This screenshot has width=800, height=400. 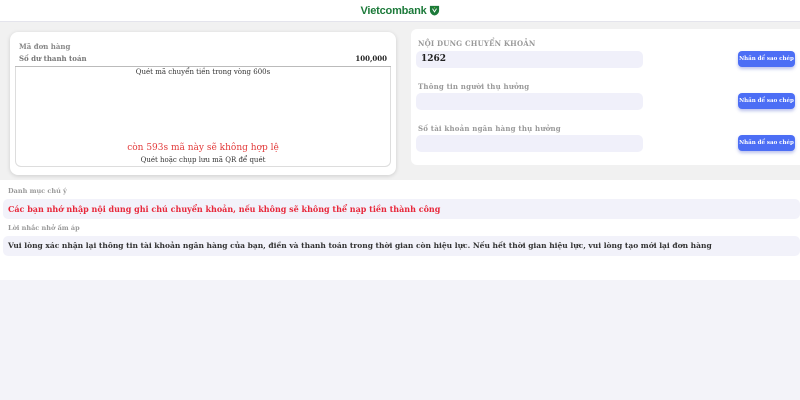 What do you see at coordinates (766, 59) in the screenshot?
I see `copy-content-button: Nhấn để sao chép` at bounding box center [766, 59].